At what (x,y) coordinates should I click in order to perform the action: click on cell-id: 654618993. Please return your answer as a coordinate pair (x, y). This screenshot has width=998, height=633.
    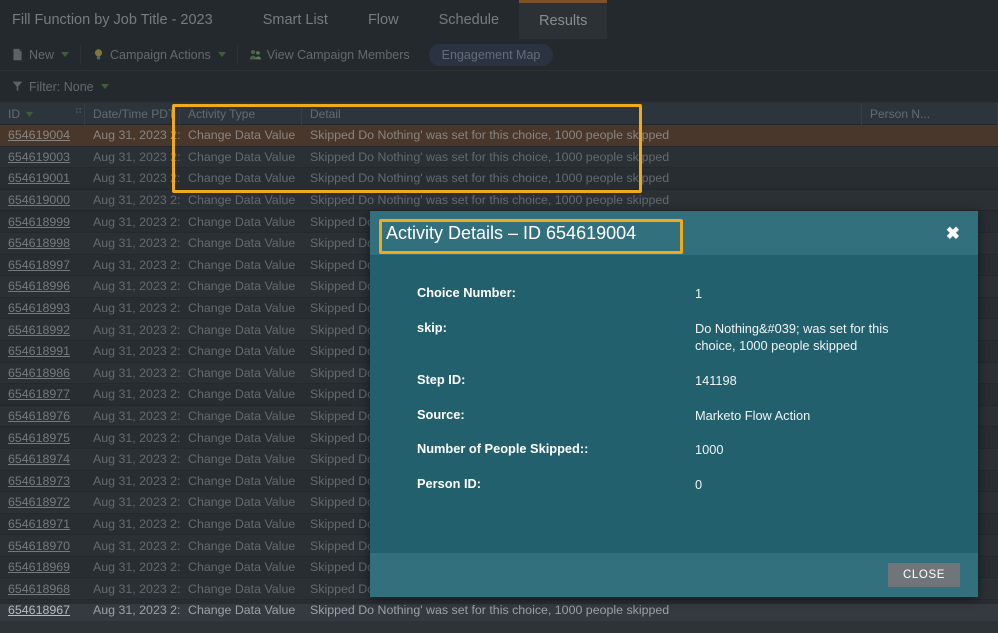
    Looking at the image, I should click on (42, 308).